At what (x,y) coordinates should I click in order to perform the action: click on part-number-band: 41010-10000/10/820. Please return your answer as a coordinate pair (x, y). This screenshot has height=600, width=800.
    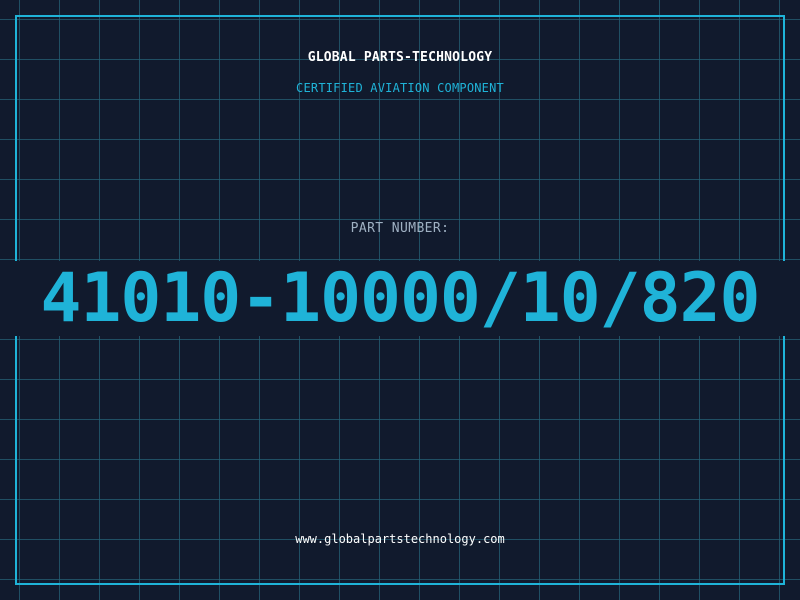
    Looking at the image, I should click on (400, 298).